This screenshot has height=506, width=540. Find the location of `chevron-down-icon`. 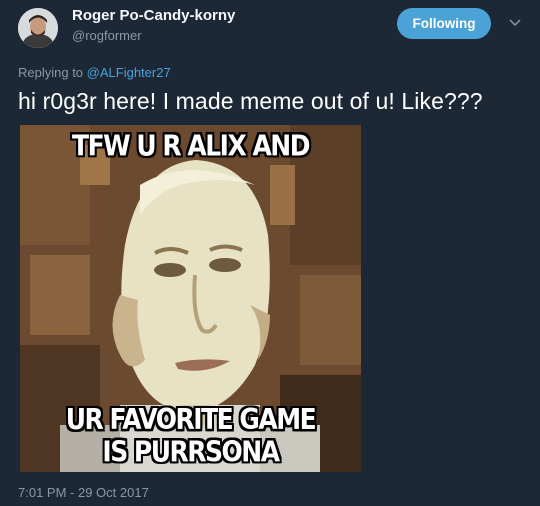

chevron-down-icon is located at coordinates (515, 23).